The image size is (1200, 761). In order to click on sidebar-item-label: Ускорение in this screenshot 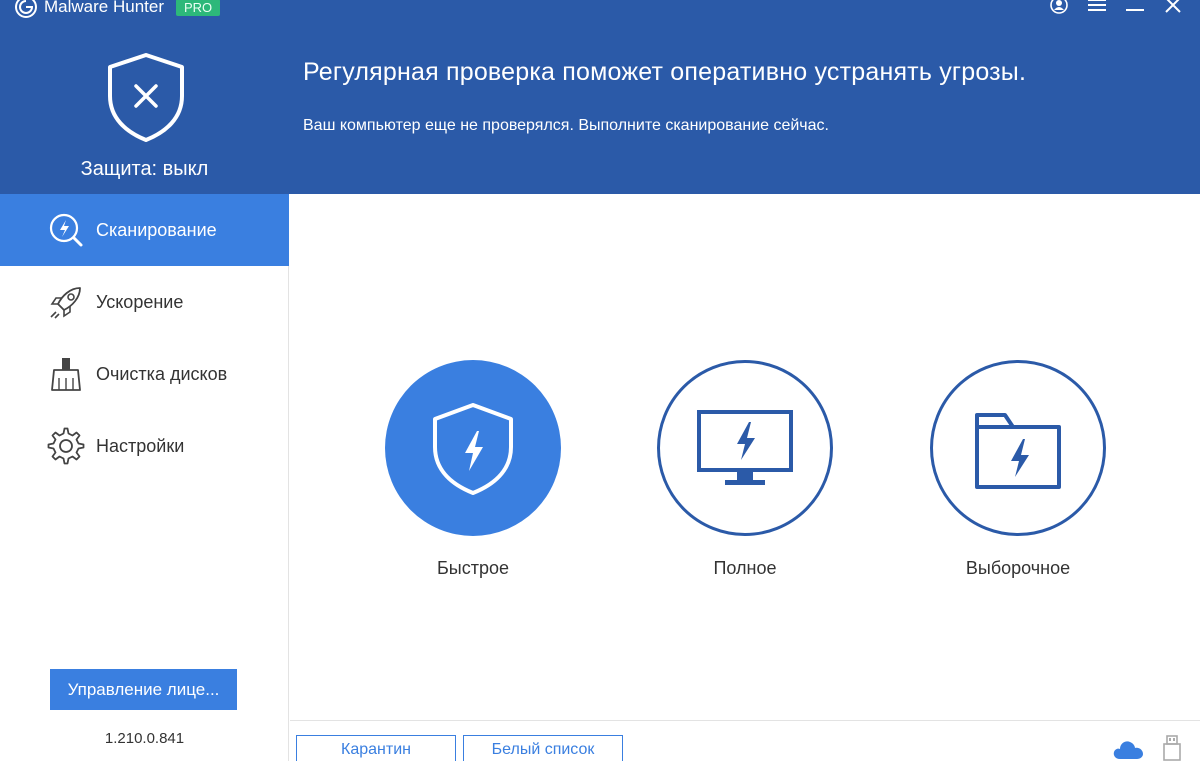, I will do `click(140, 301)`.